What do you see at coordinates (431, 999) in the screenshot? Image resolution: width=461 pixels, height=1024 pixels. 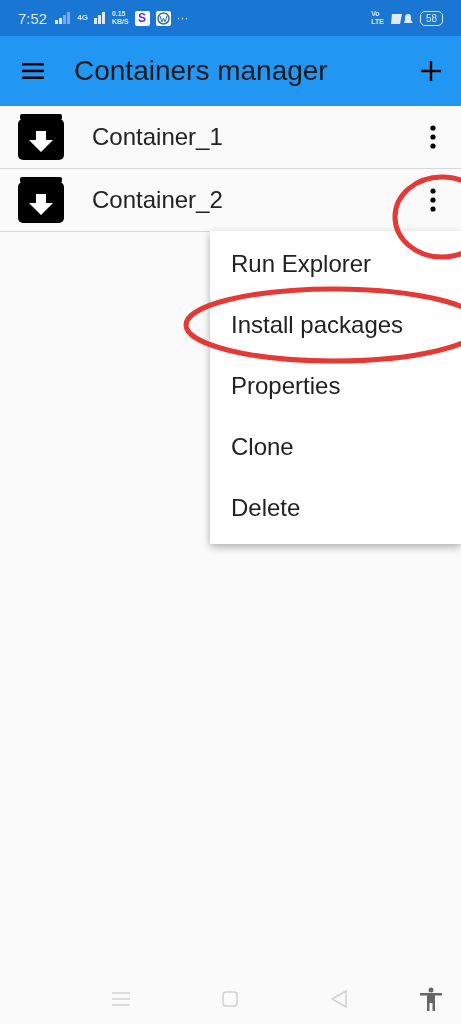 I see `accessibility-icon` at bounding box center [431, 999].